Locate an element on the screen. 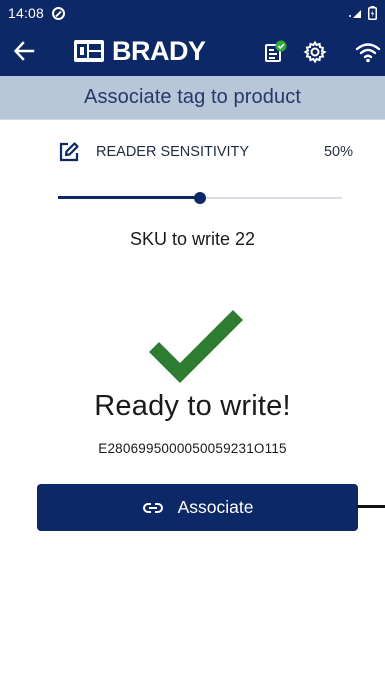  sensitivity-label: READER SENSITIVITY is located at coordinates (173, 152).